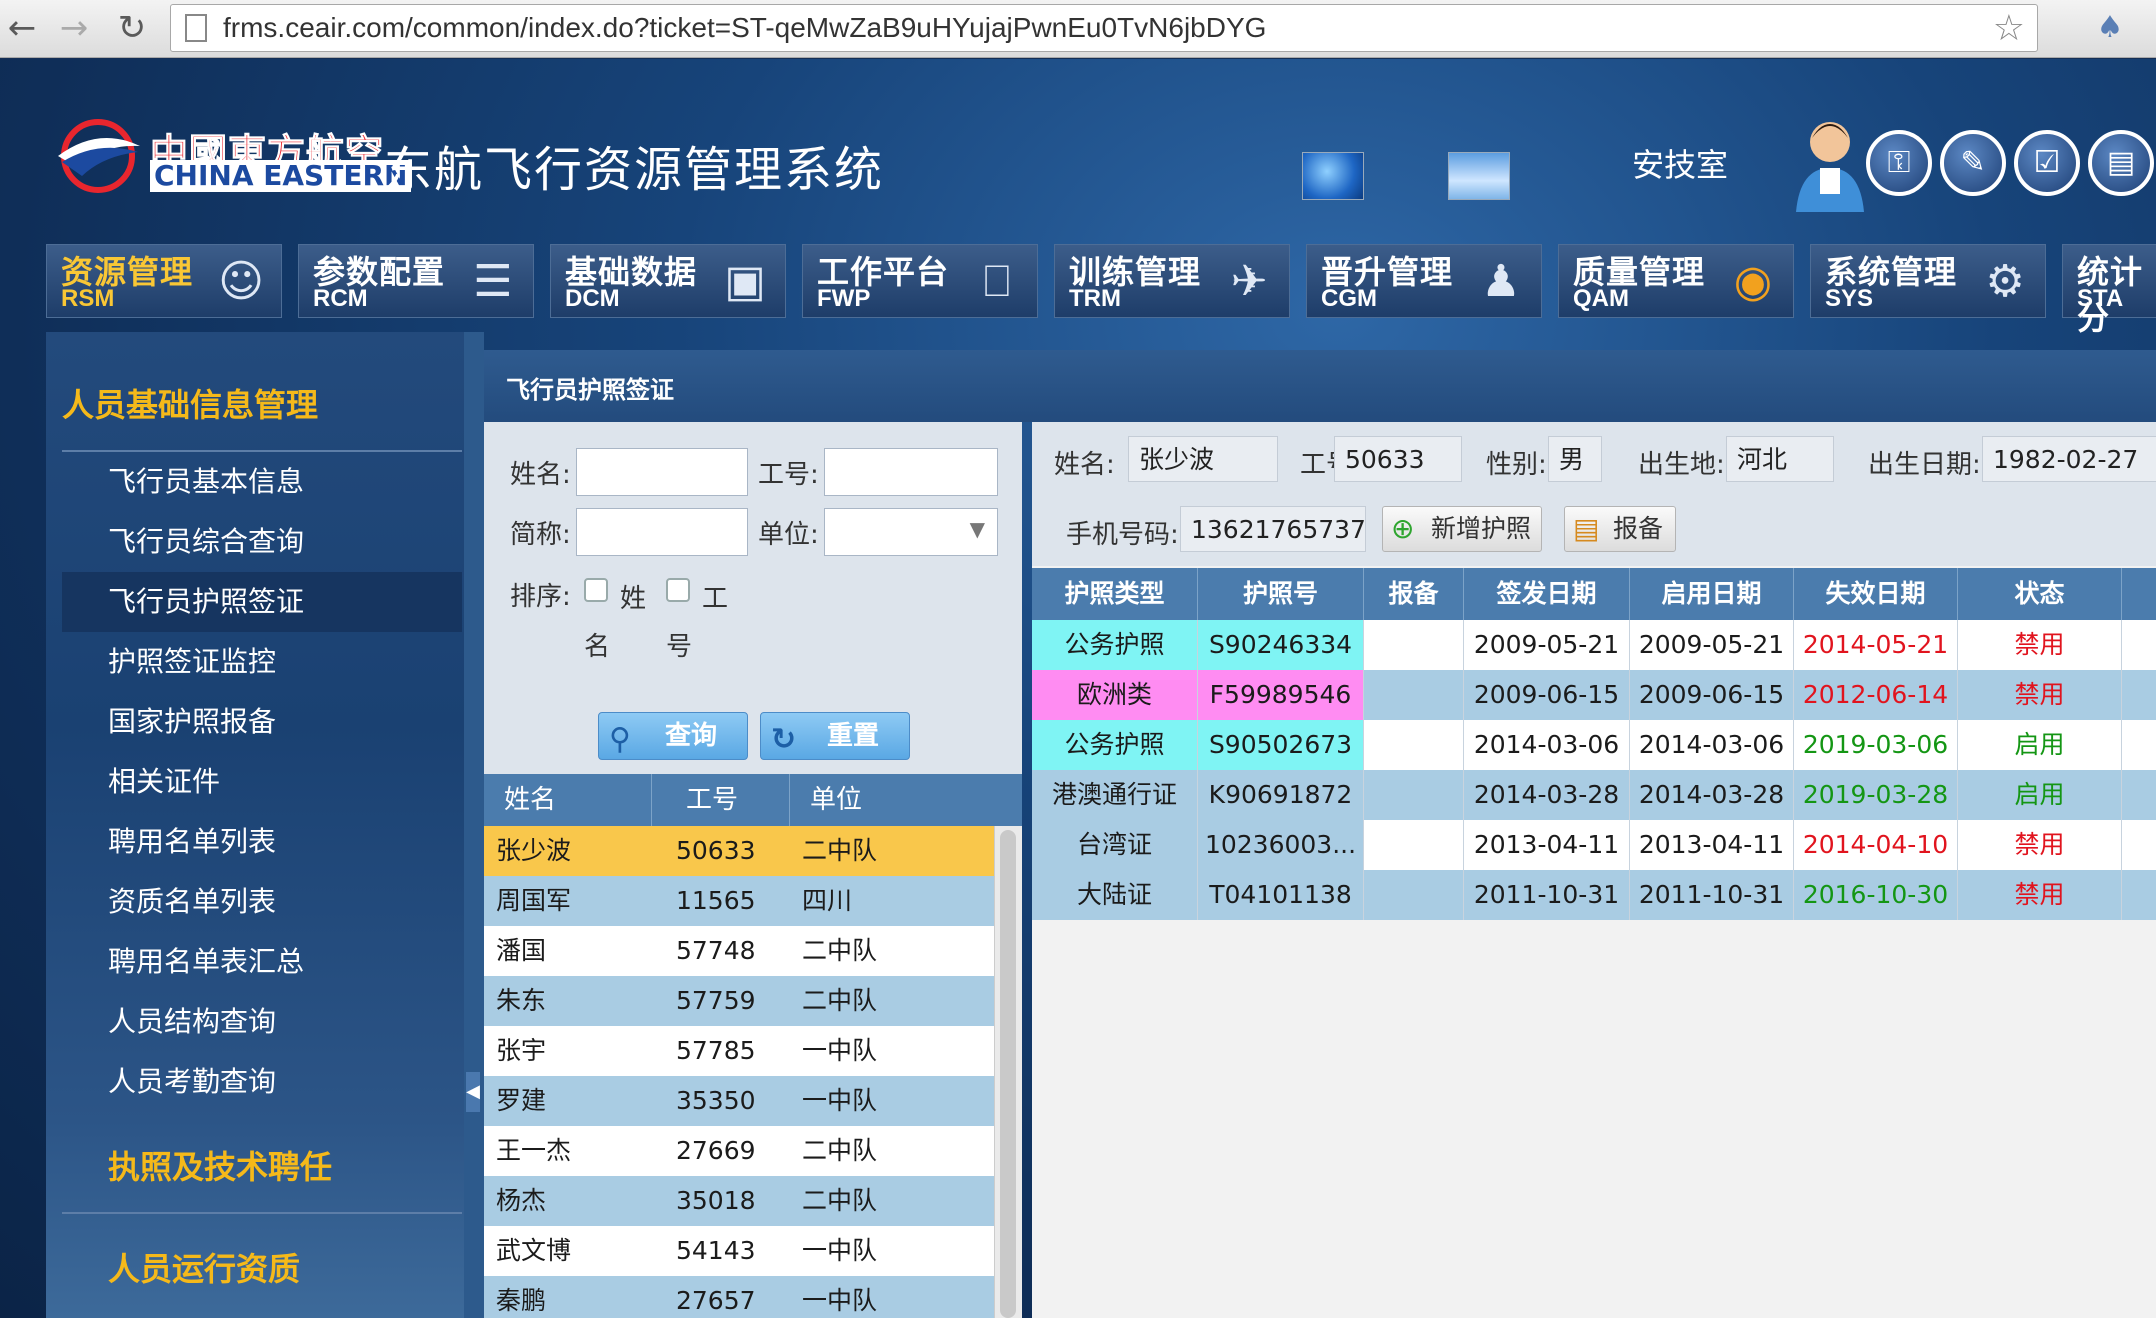 The image size is (2156, 1318). Describe the element at coordinates (668, 281) in the screenshot. I see `module-dcm: 基础数据 DCM ▣` at that location.